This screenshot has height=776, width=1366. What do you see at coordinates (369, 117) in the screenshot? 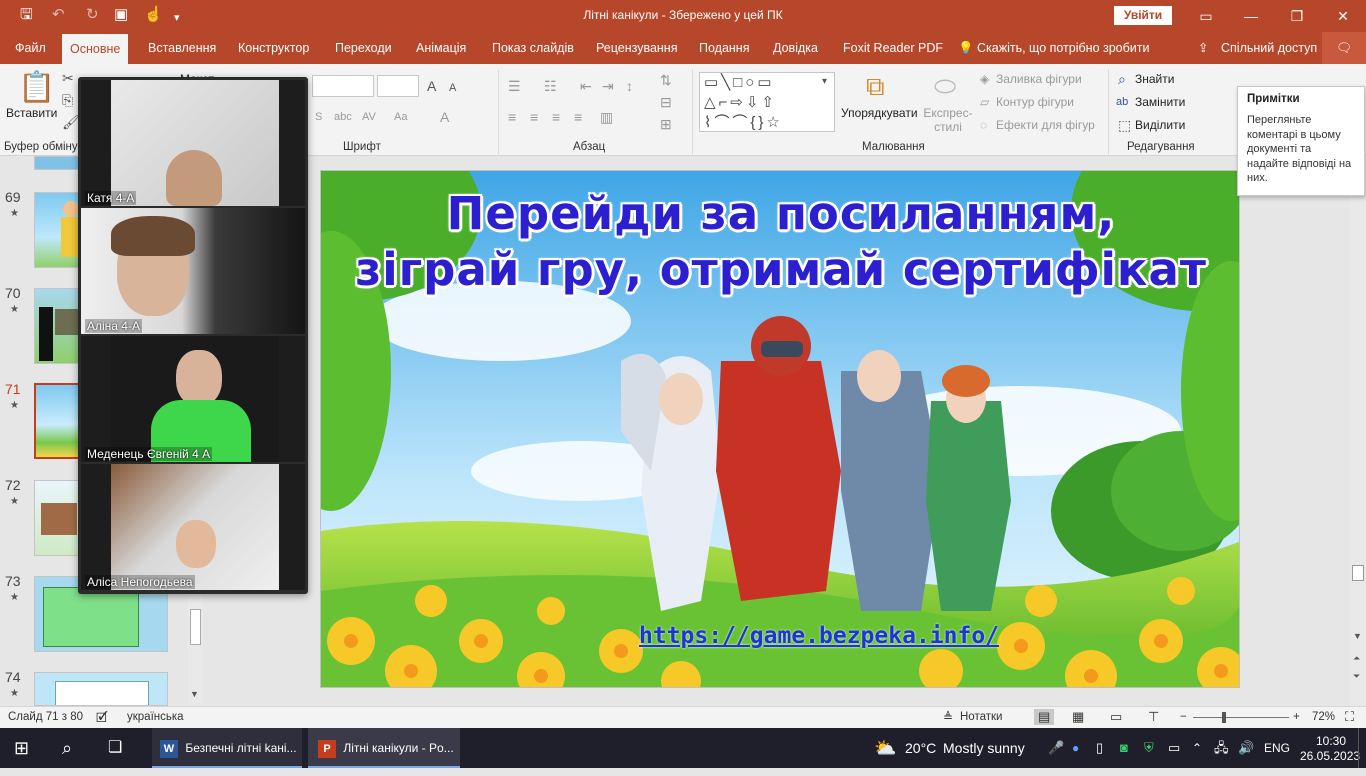
I see `spacing-icon: AV` at bounding box center [369, 117].